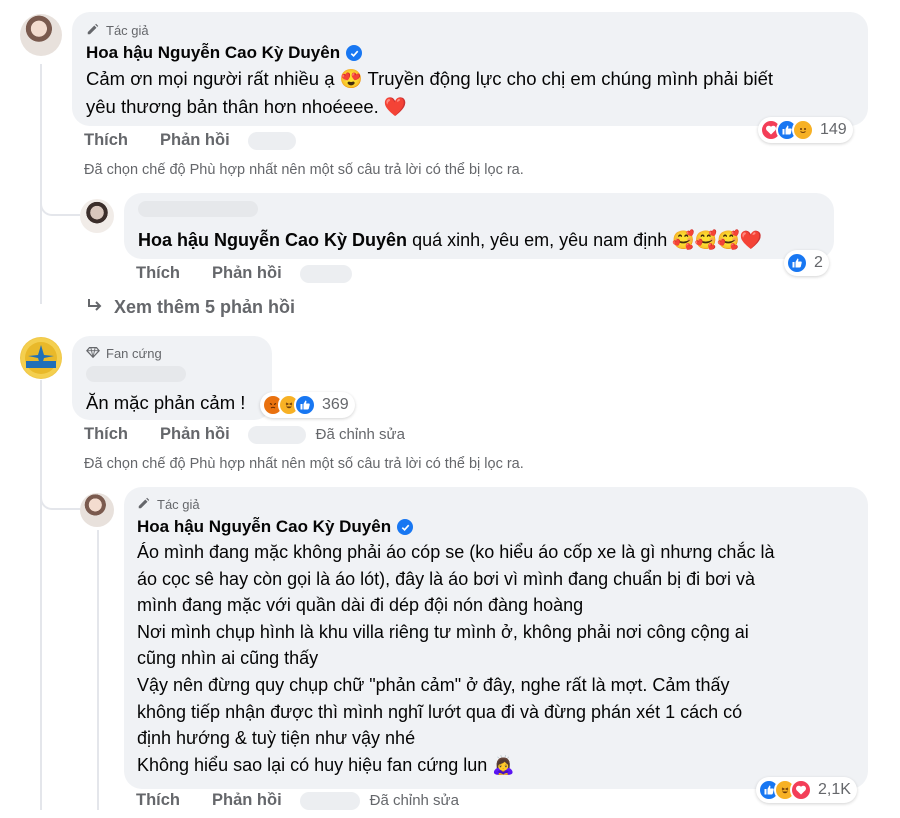  I want to click on reaction-summary: 2,1K, so click(806, 790).